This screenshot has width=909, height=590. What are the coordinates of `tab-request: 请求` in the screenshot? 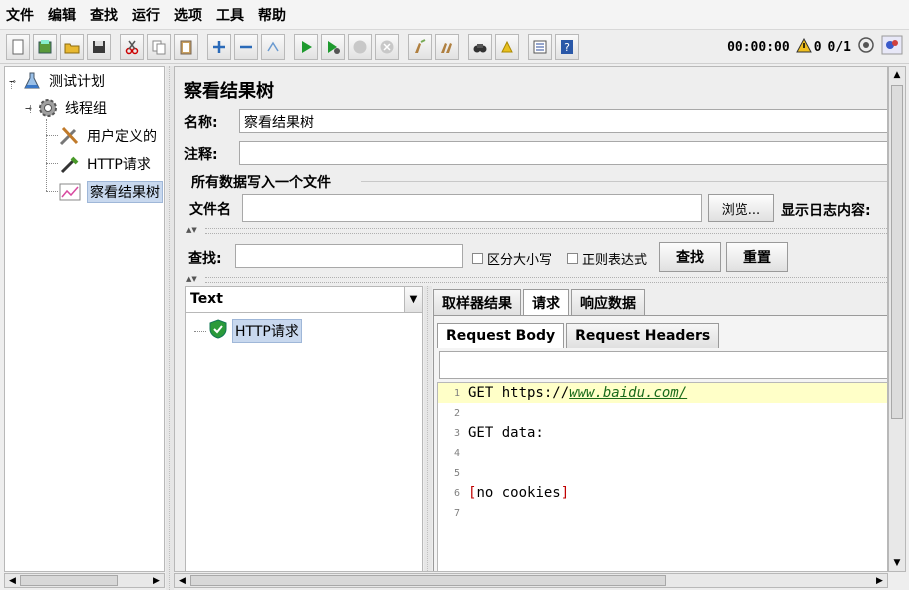 It's located at (546, 302).